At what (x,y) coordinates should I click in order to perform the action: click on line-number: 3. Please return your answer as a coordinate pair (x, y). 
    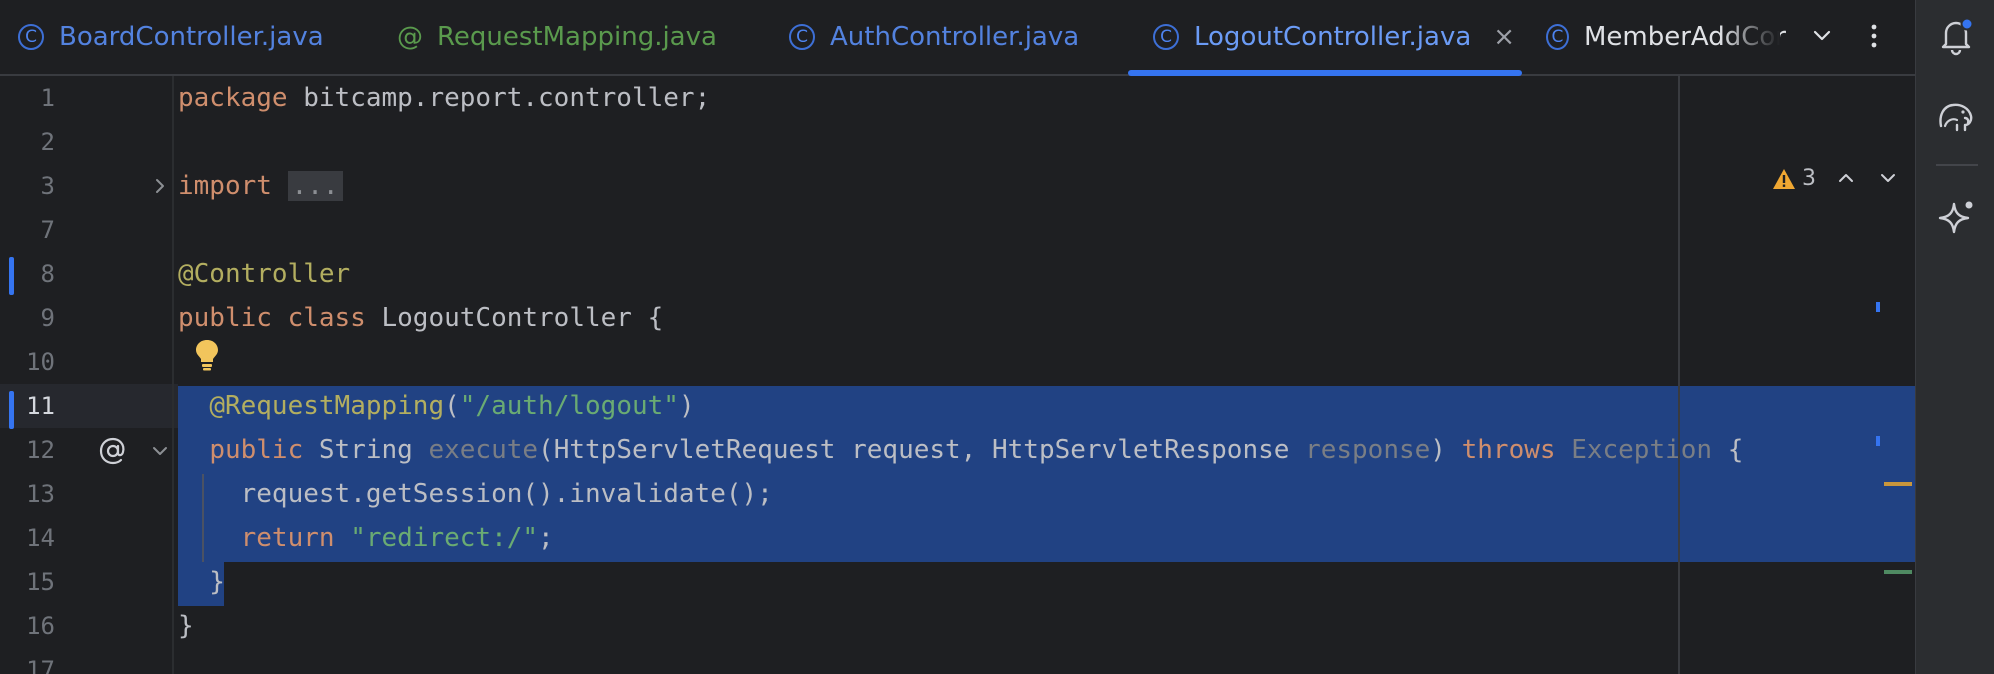
    Looking at the image, I should click on (47, 186).